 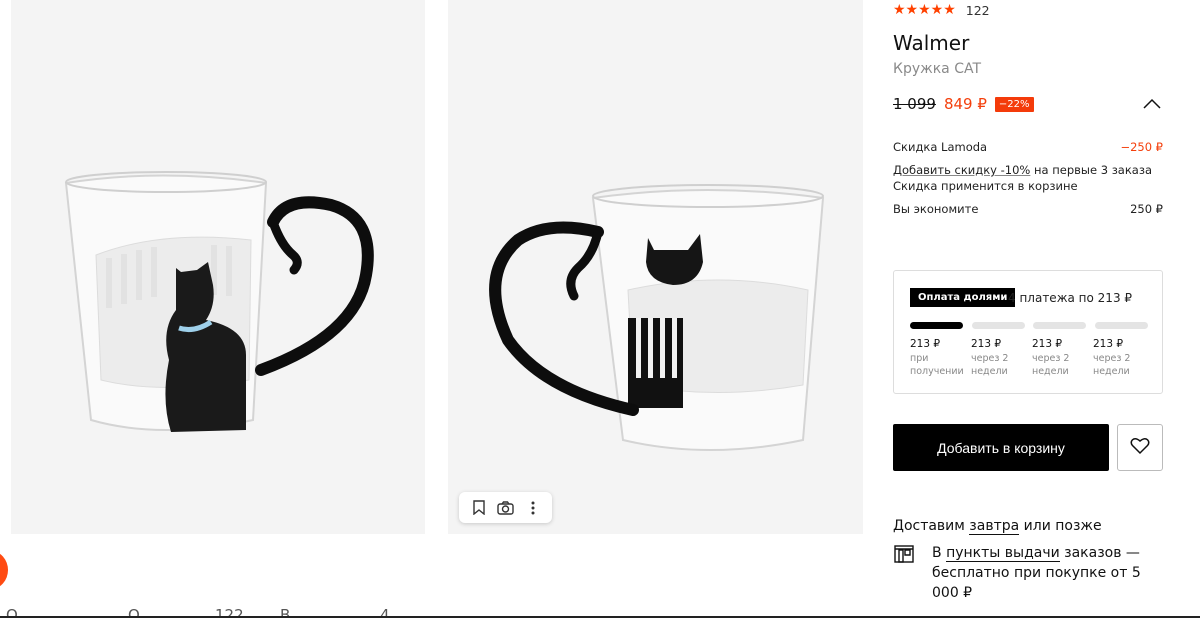 I want to click on more-vertical-icon, so click(x=533, y=508).